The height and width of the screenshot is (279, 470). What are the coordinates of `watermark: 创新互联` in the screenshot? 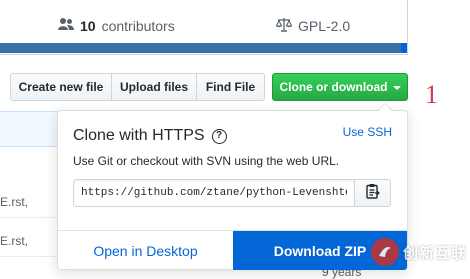 It's located at (419, 252).